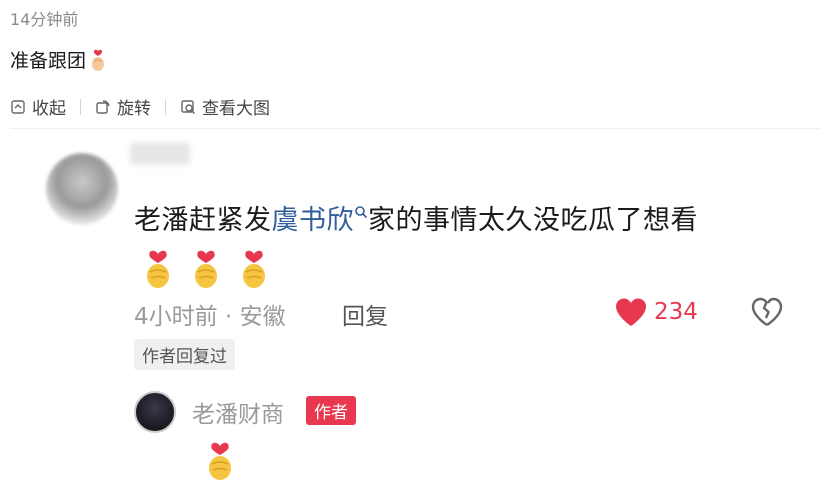 The width and height of the screenshot is (822, 491). What do you see at coordinates (210, 317) in the screenshot?
I see `comment-meta: 4小时前 · 安徽` at bounding box center [210, 317].